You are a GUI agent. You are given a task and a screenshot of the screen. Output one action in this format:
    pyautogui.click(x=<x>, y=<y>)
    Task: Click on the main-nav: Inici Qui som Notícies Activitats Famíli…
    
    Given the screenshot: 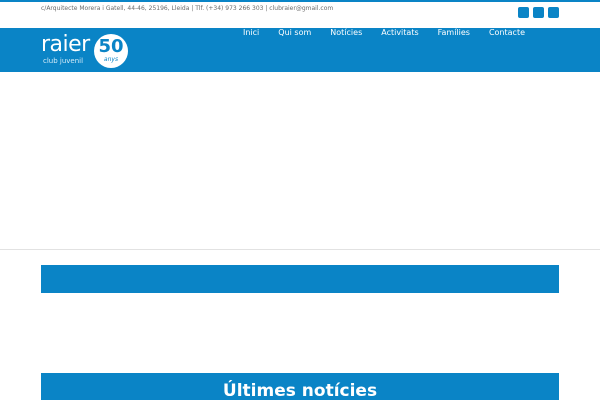 What is the action you would take?
    pyautogui.click(x=393, y=49)
    